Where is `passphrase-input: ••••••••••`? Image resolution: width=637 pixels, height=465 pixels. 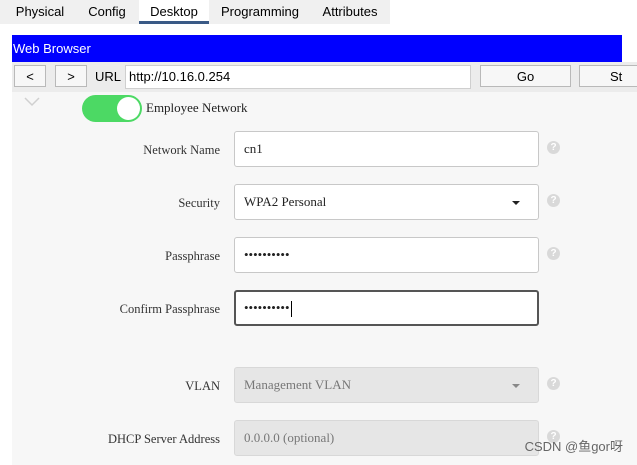 passphrase-input: •••••••••• is located at coordinates (386, 255).